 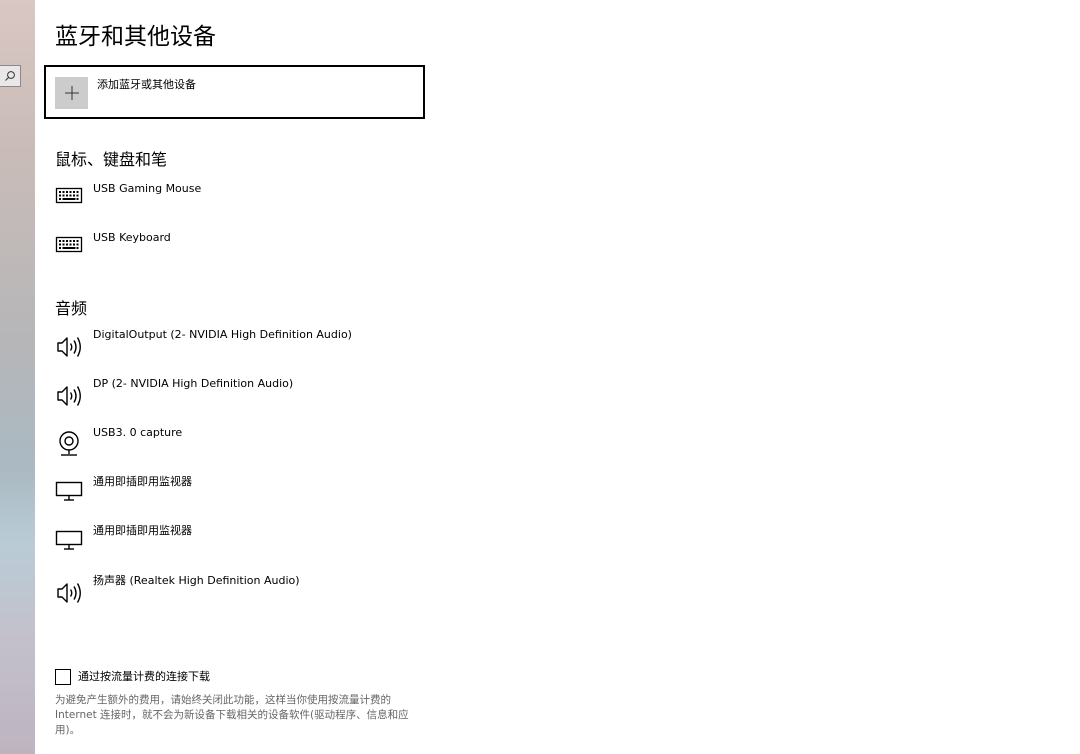 What do you see at coordinates (135, 37) in the screenshot?
I see `page-title: 蓝牙和其他设备` at bounding box center [135, 37].